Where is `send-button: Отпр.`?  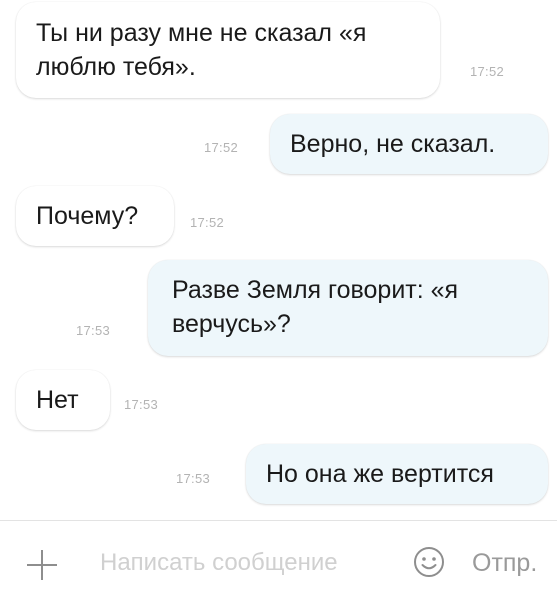 send-button: Отпр. is located at coordinates (514, 563).